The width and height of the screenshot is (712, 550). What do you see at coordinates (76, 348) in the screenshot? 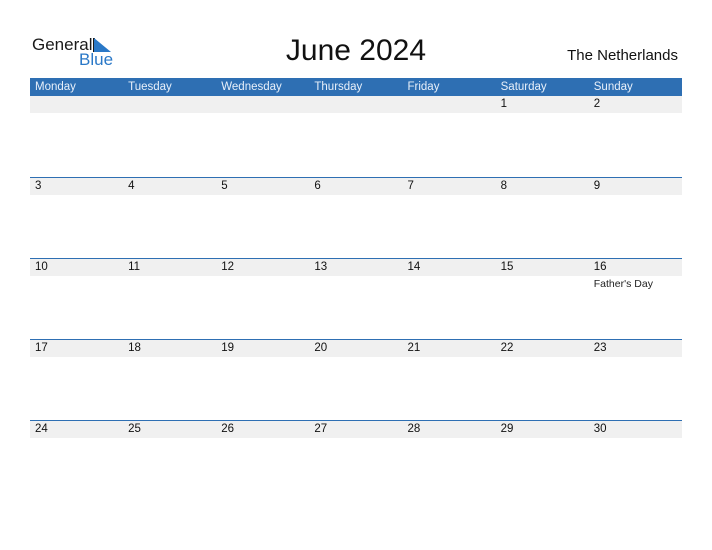
I see `day-cell: 17` at bounding box center [76, 348].